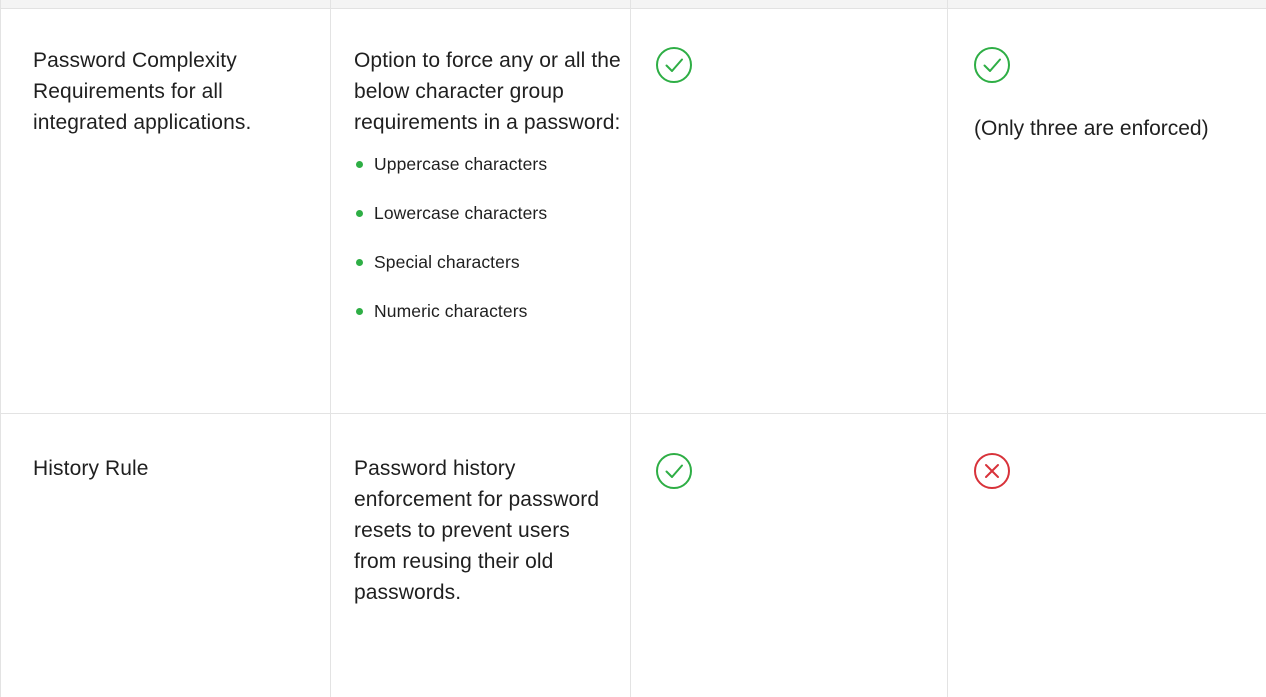  What do you see at coordinates (633, 413) in the screenshot?
I see `row-divider` at bounding box center [633, 413].